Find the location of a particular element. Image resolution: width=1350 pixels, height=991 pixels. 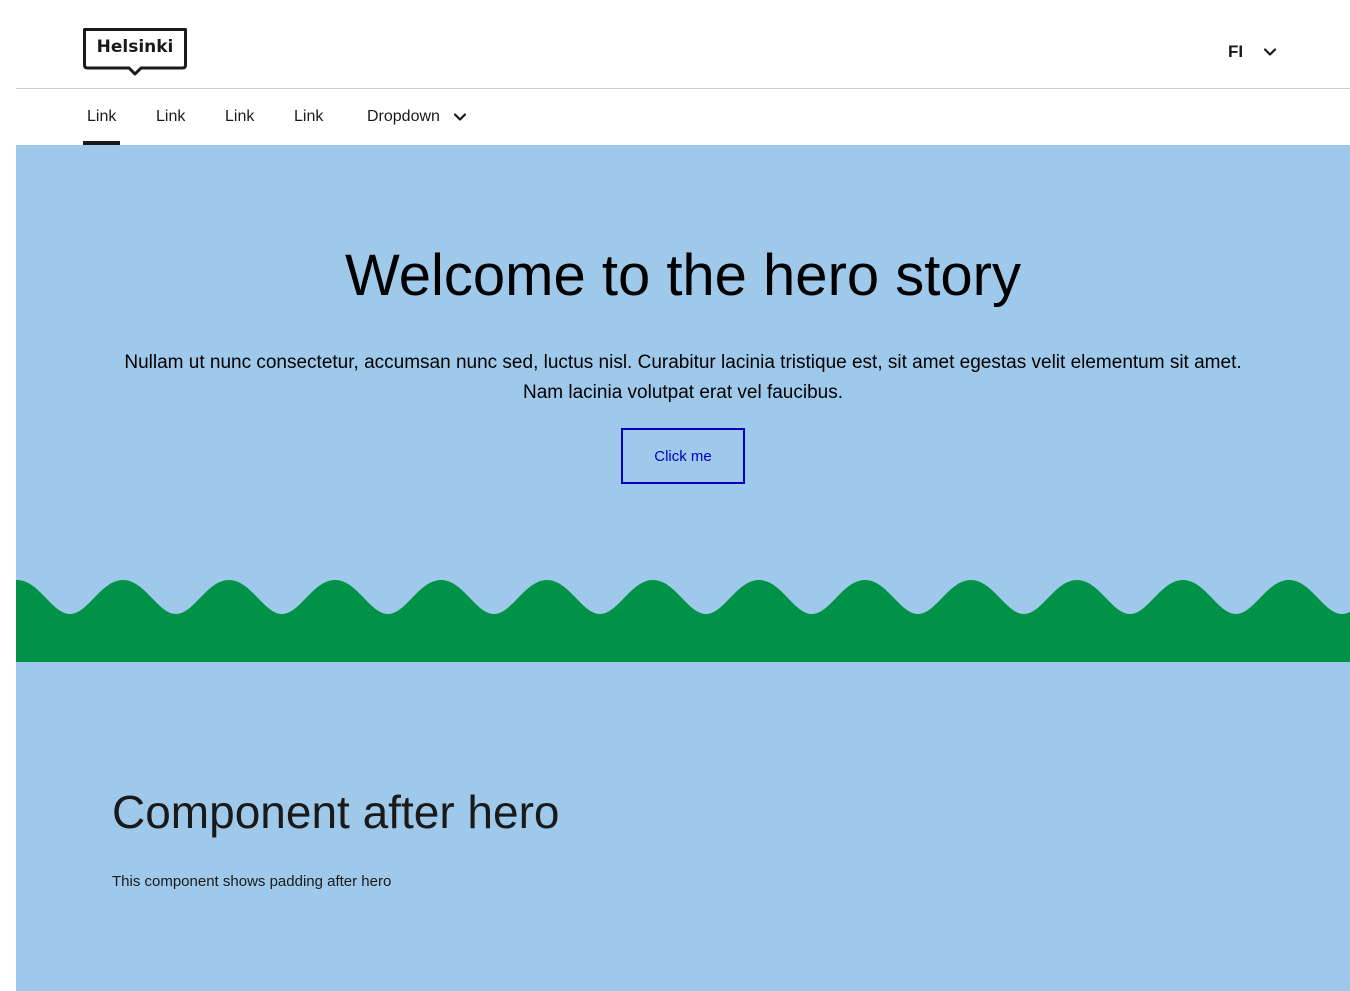

nav-link-1: Link is located at coordinates (101, 117).